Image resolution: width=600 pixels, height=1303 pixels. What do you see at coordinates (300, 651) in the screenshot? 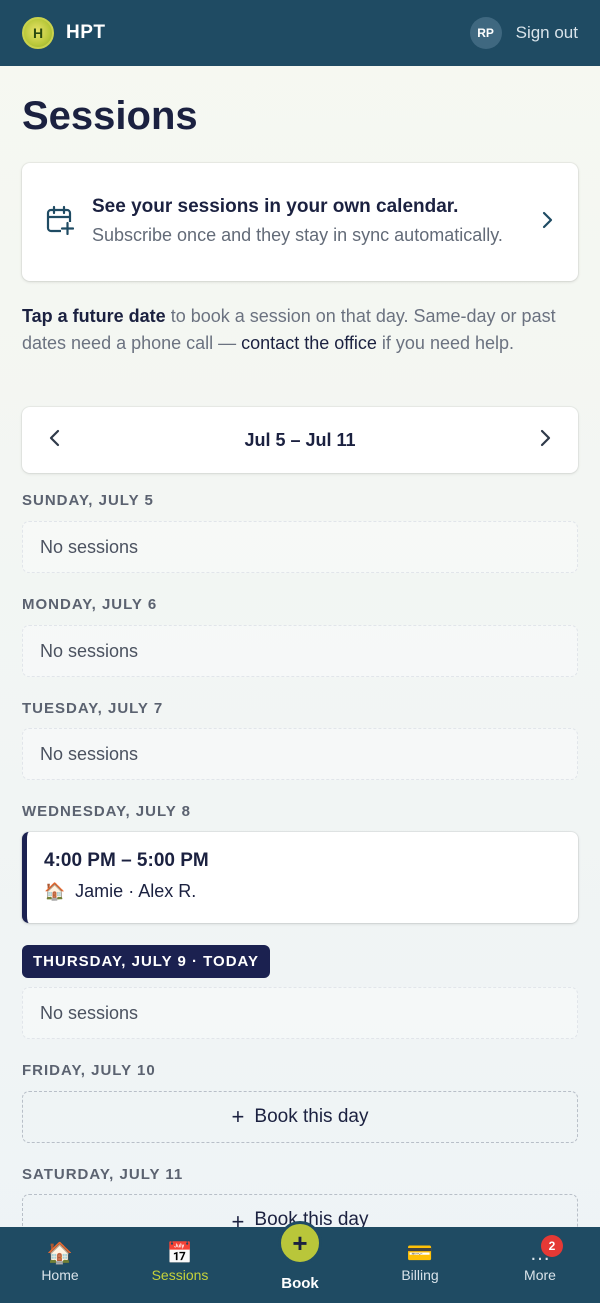
I see `no-sessions-monday: No sessions` at bounding box center [300, 651].